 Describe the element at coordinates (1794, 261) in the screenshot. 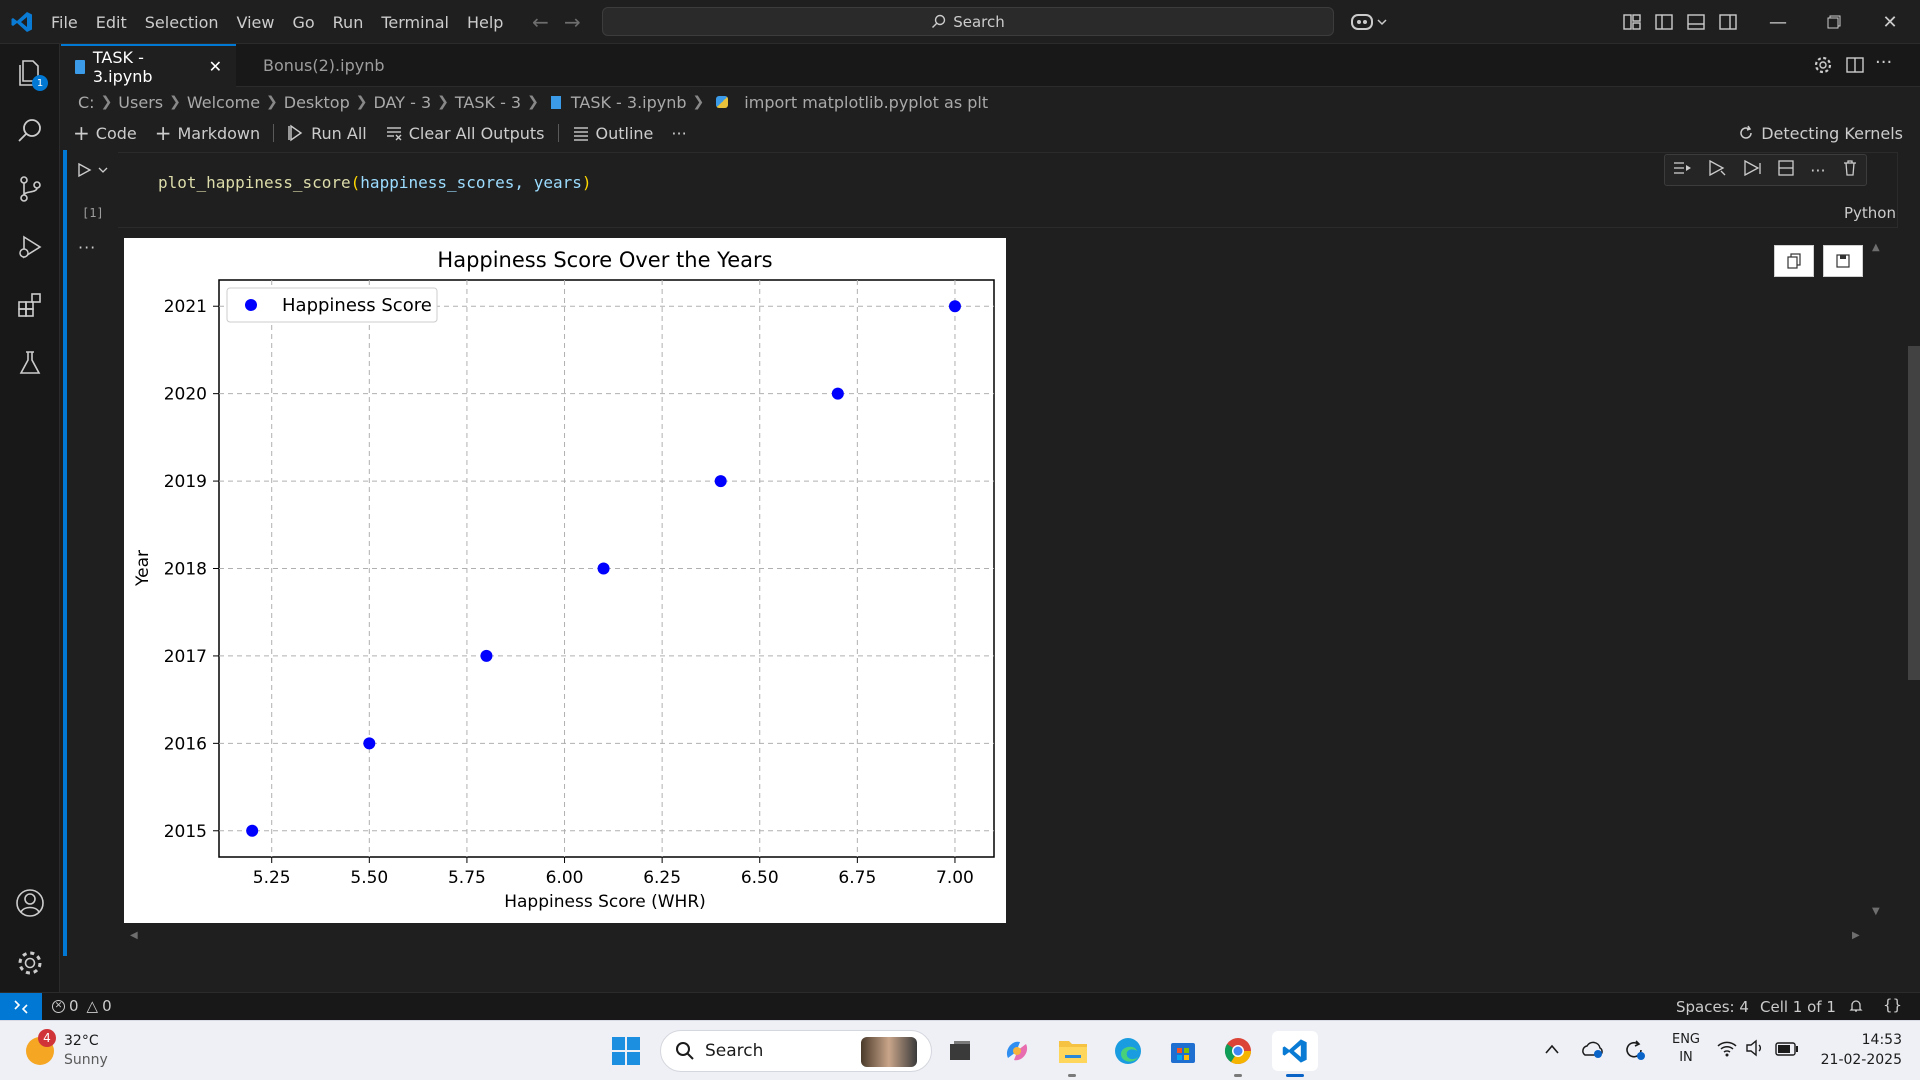

I see `copy-output-button` at that location.